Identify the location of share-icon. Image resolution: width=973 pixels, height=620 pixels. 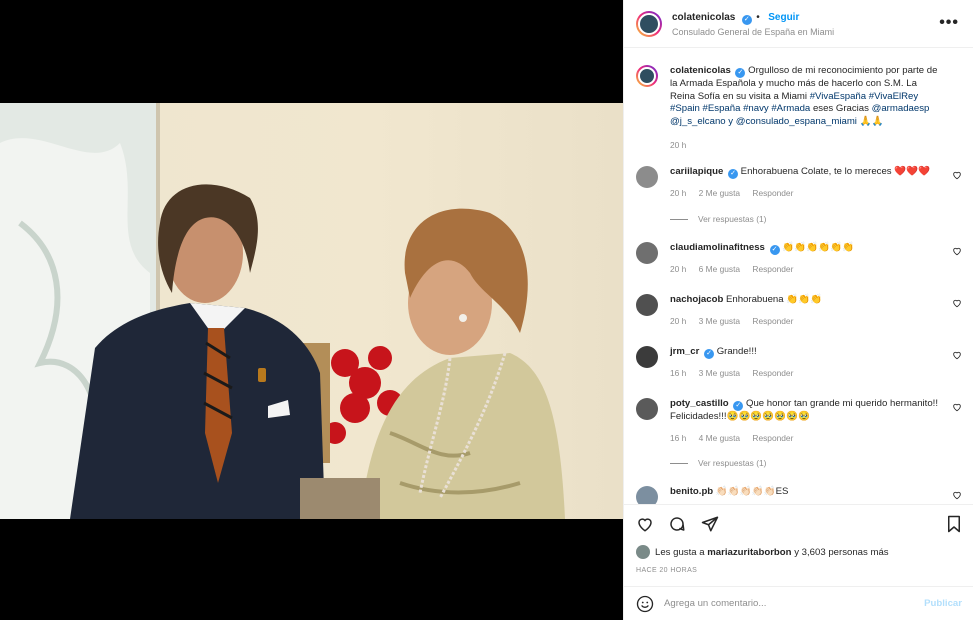
(710, 526).